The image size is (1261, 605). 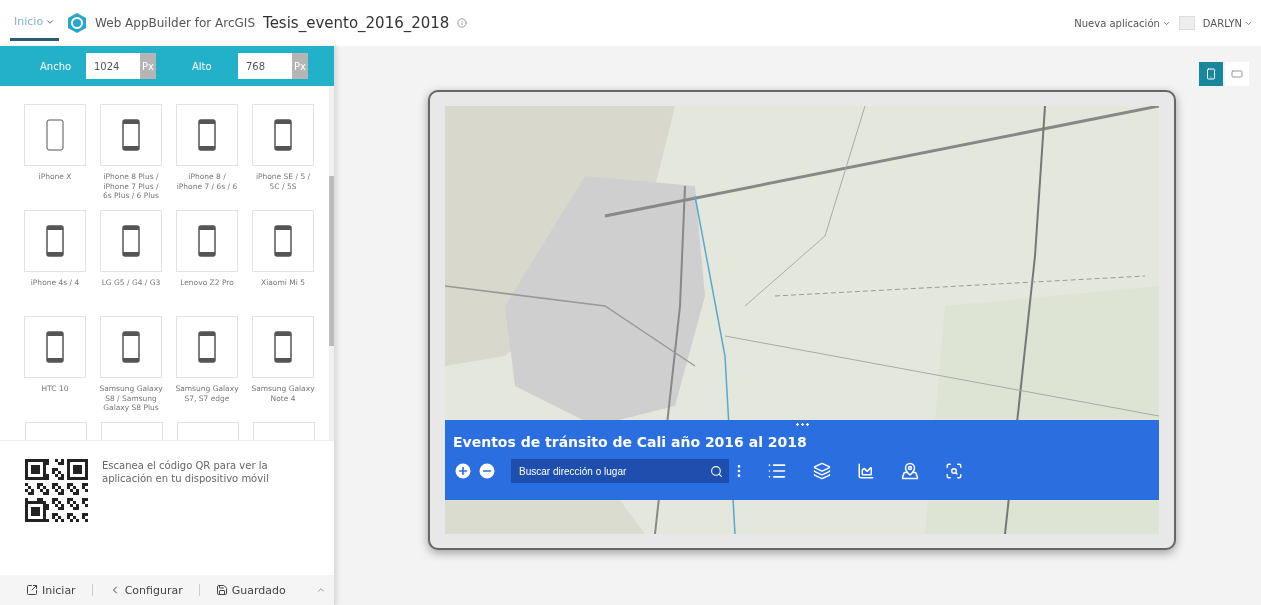 I want to click on drag-handle, so click(x=802, y=424).